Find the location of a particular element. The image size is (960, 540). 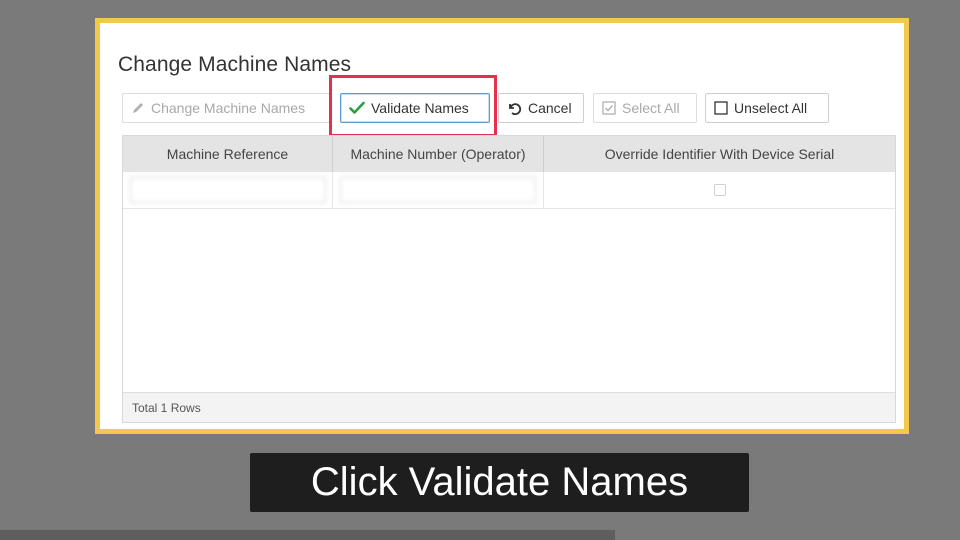

undo-icon is located at coordinates (514, 108).